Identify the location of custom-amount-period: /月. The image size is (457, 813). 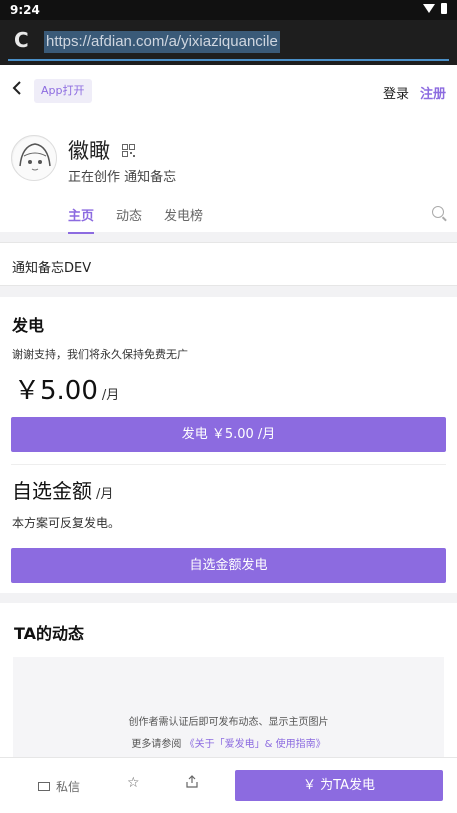
(105, 494).